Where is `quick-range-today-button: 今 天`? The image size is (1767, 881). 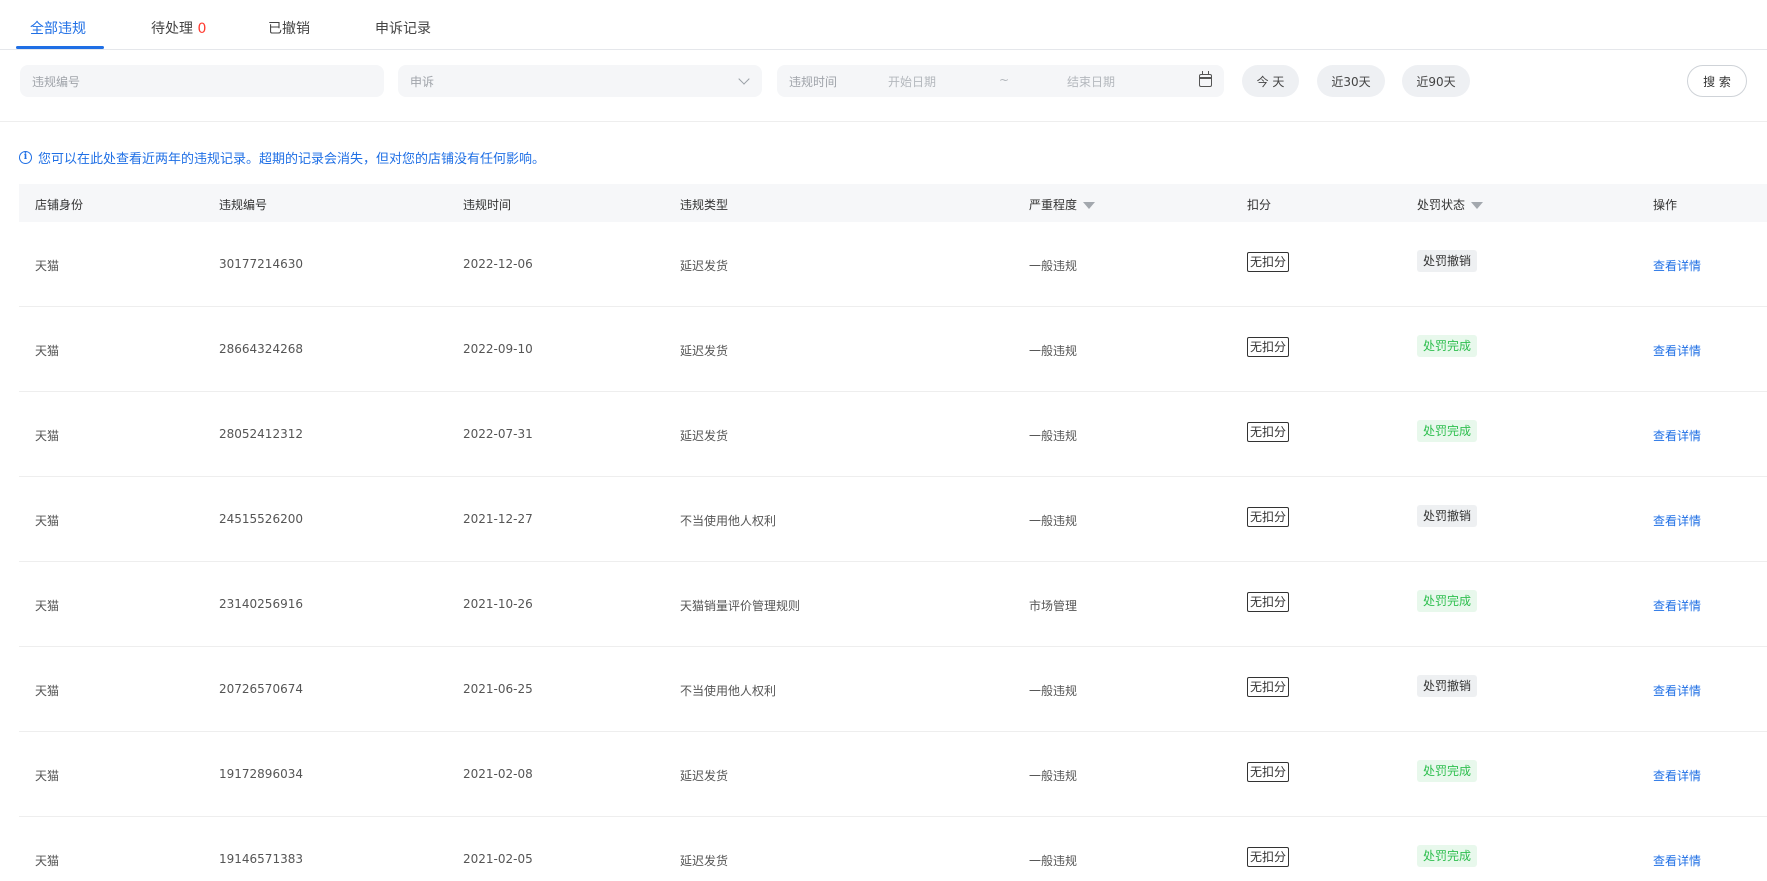
quick-range-today-button: 今 天 is located at coordinates (1270, 81).